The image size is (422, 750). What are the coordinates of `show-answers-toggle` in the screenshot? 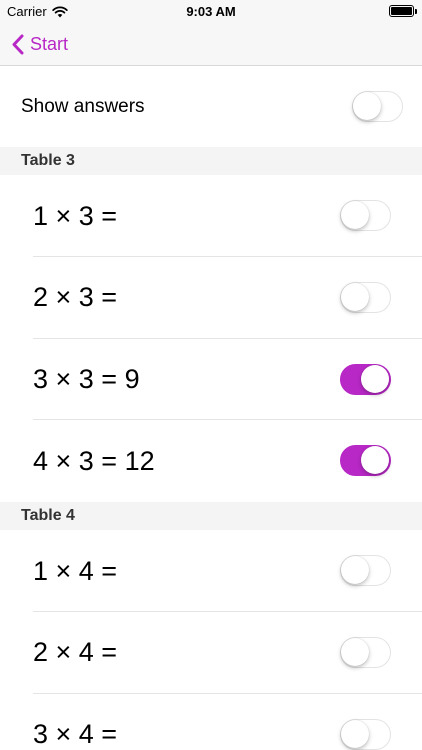 It's located at (377, 106).